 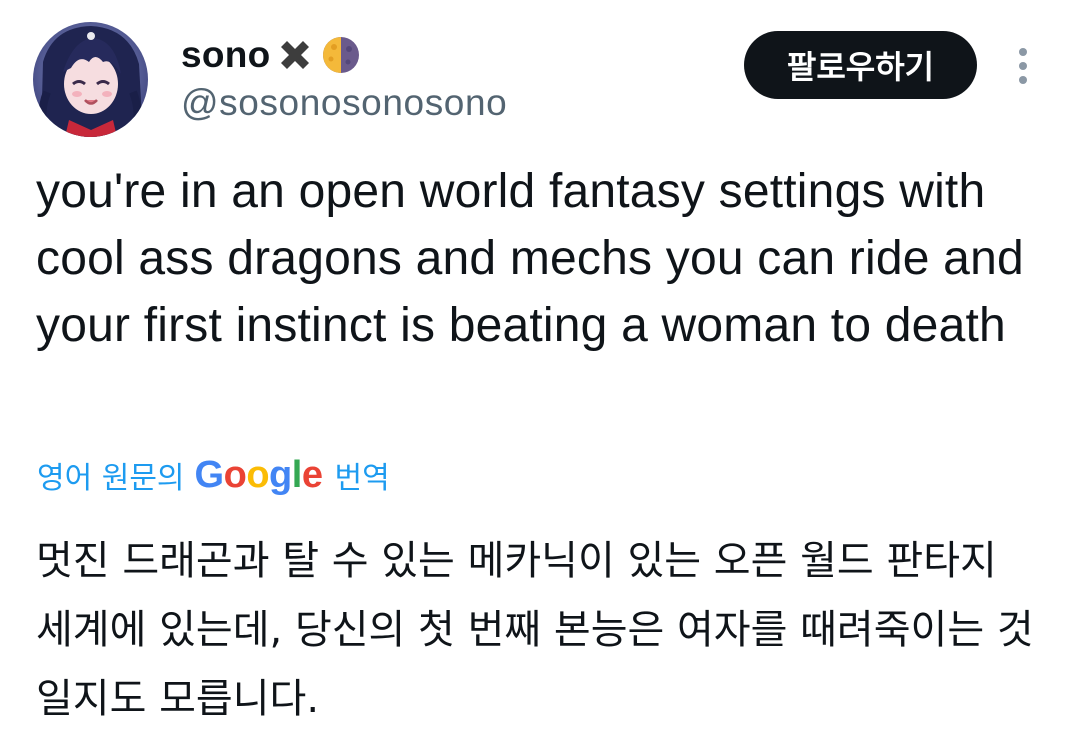 I want to click on google-logo: Google, so click(x=258, y=474).